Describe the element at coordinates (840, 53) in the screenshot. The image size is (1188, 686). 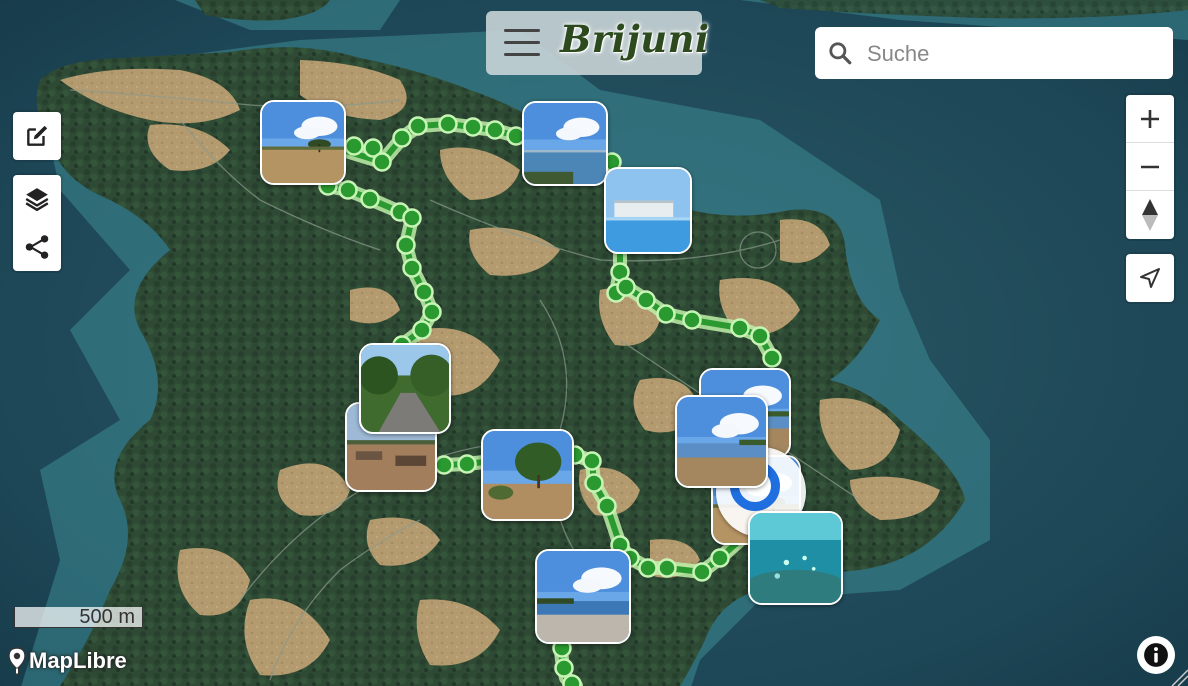
I see `search-icon` at that location.